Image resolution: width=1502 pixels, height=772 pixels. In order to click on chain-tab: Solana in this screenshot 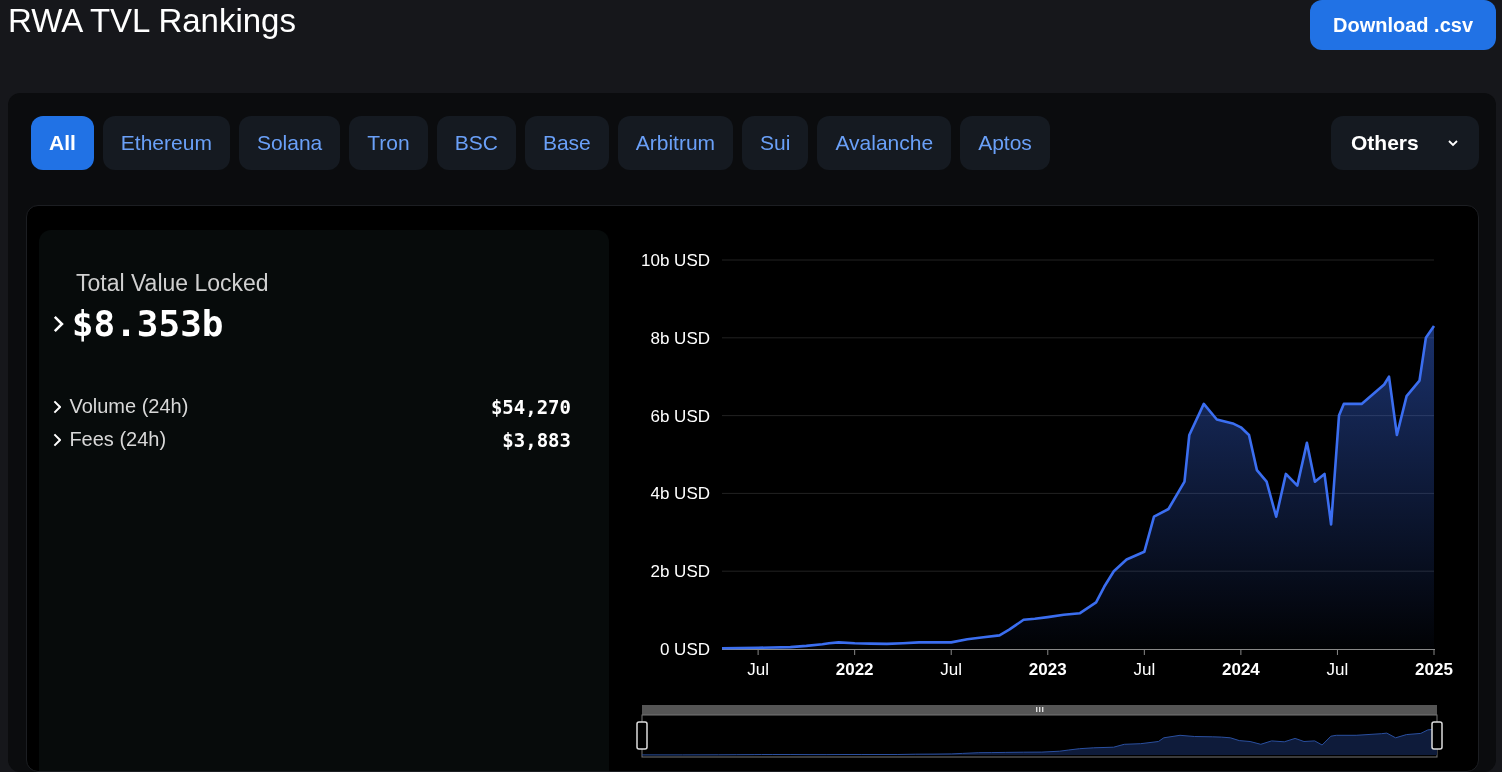, I will do `click(289, 143)`.